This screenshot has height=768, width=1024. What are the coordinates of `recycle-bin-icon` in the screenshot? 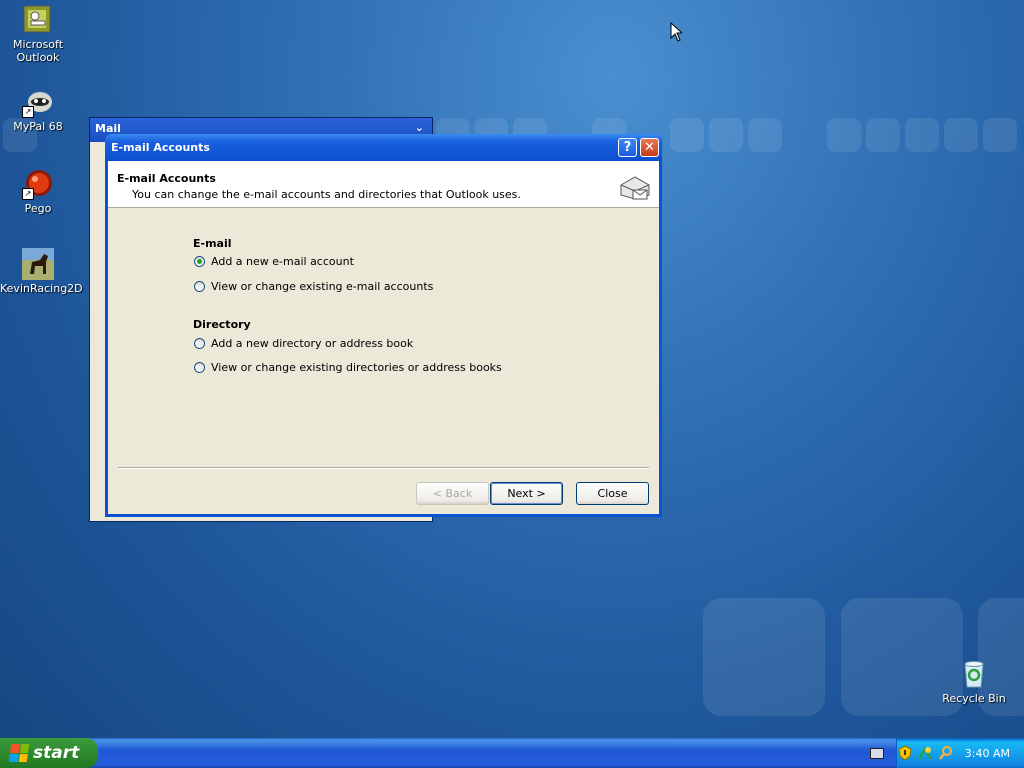 It's located at (974, 674).